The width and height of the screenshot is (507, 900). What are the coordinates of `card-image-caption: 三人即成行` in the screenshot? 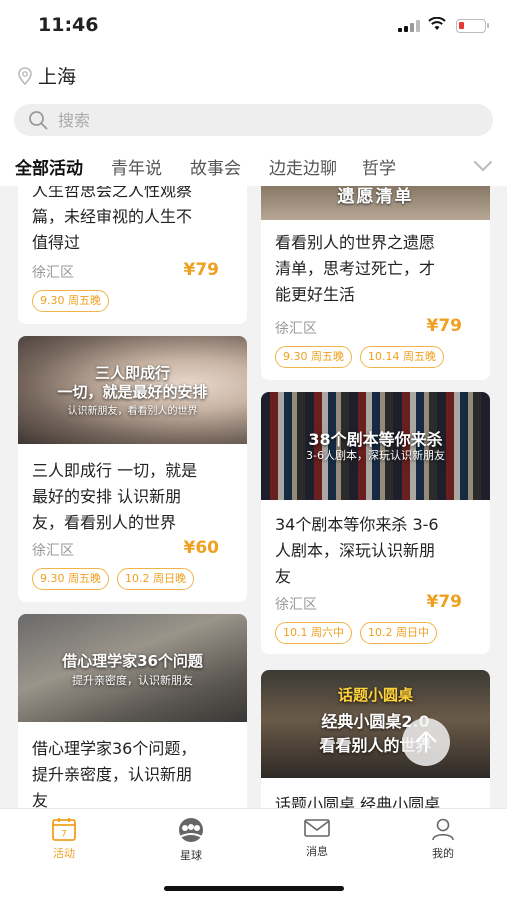 It's located at (132, 373).